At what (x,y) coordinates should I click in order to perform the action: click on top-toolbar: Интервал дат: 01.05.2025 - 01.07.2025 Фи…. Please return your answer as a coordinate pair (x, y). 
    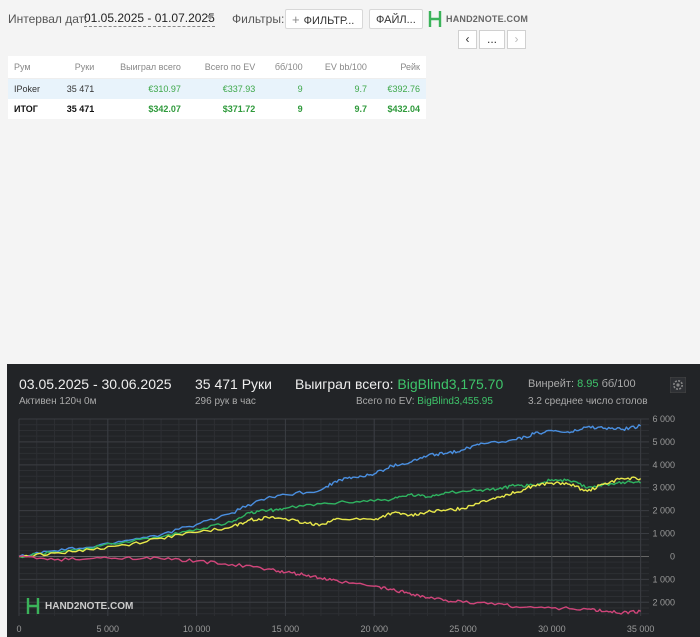
    Looking at the image, I should click on (350, 24).